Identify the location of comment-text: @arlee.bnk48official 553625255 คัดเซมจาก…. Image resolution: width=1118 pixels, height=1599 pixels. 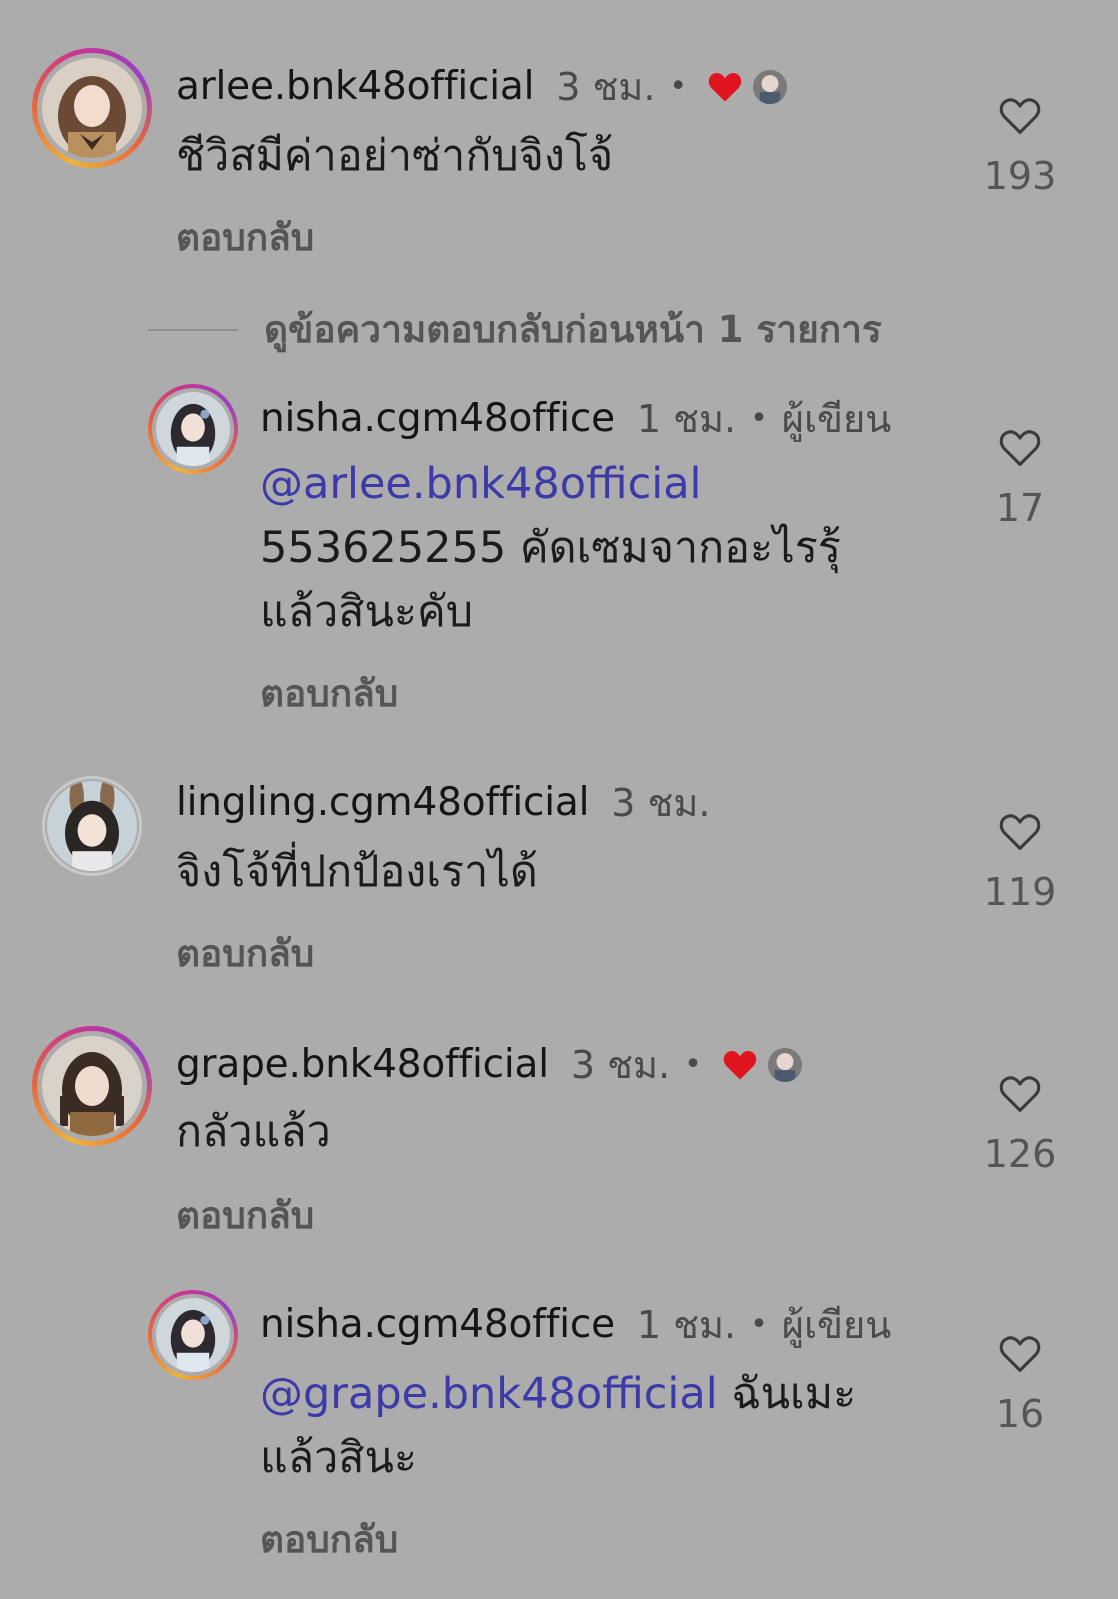
(550, 548).